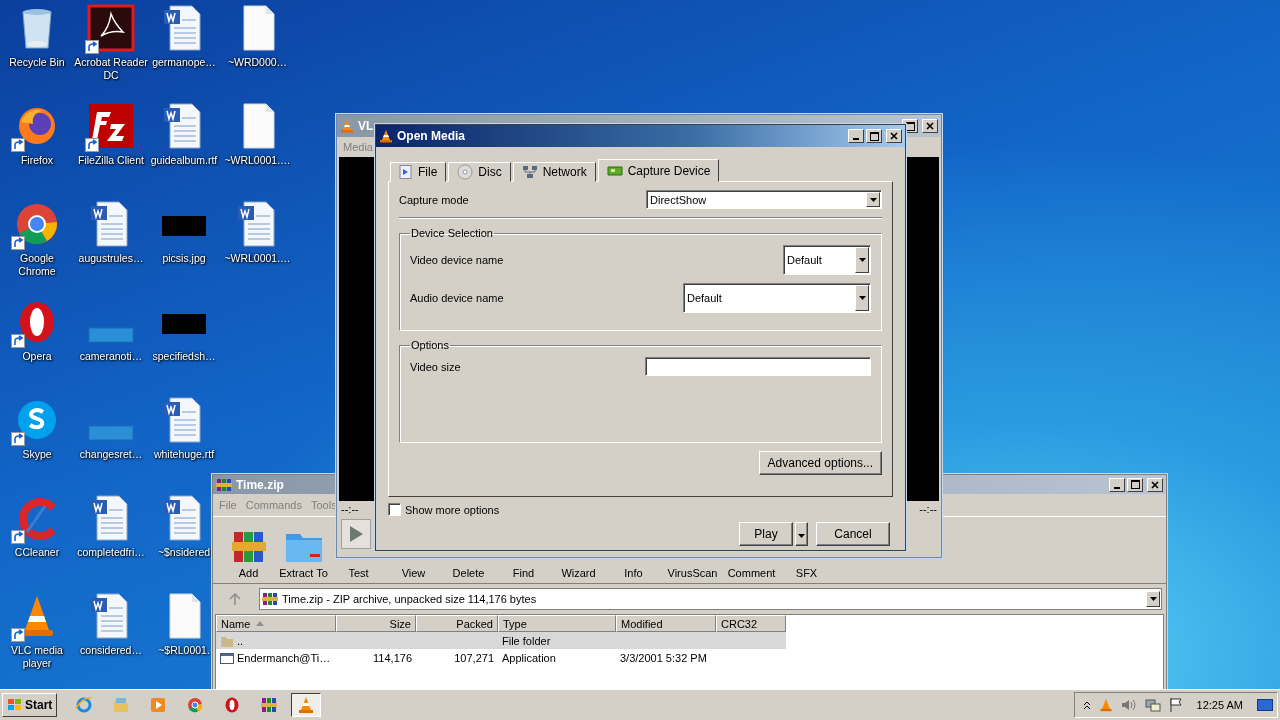  Describe the element at coordinates (392, 657) in the screenshot. I see `table-cell: 114,176` at that location.